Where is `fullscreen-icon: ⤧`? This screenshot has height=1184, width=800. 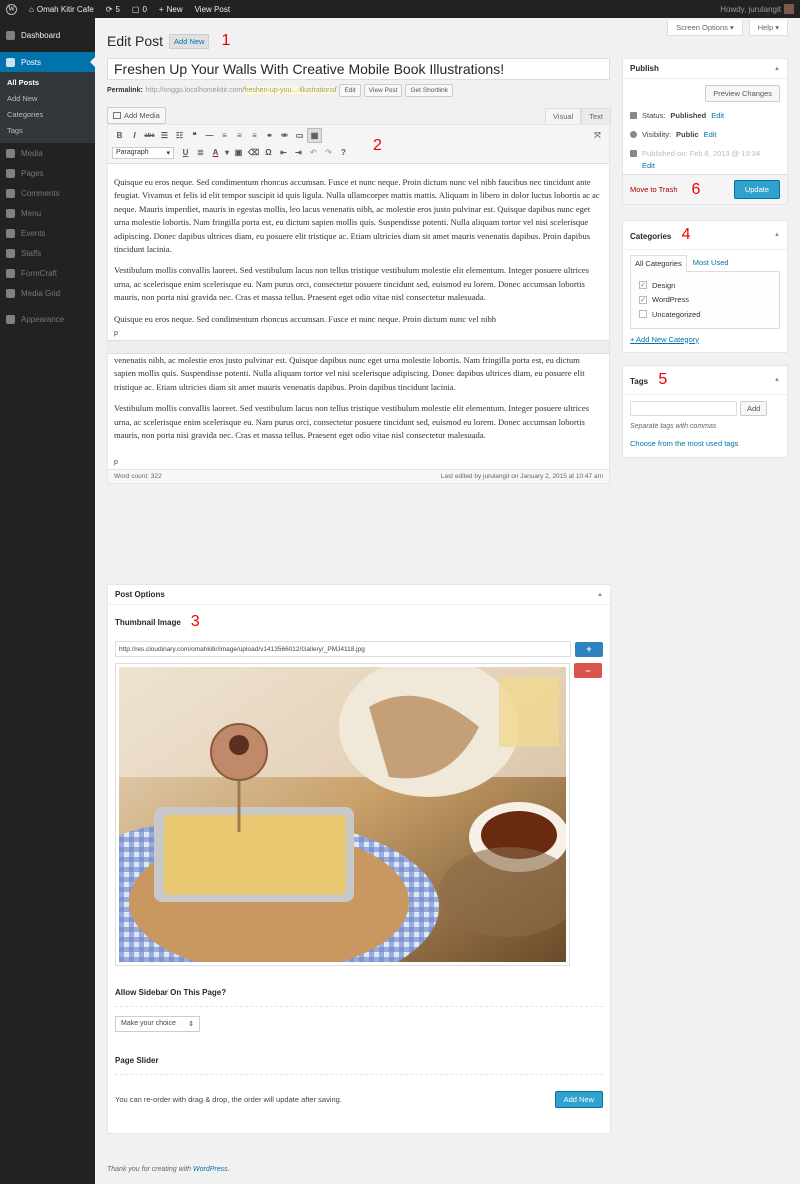 fullscreen-icon: ⤧ is located at coordinates (597, 135).